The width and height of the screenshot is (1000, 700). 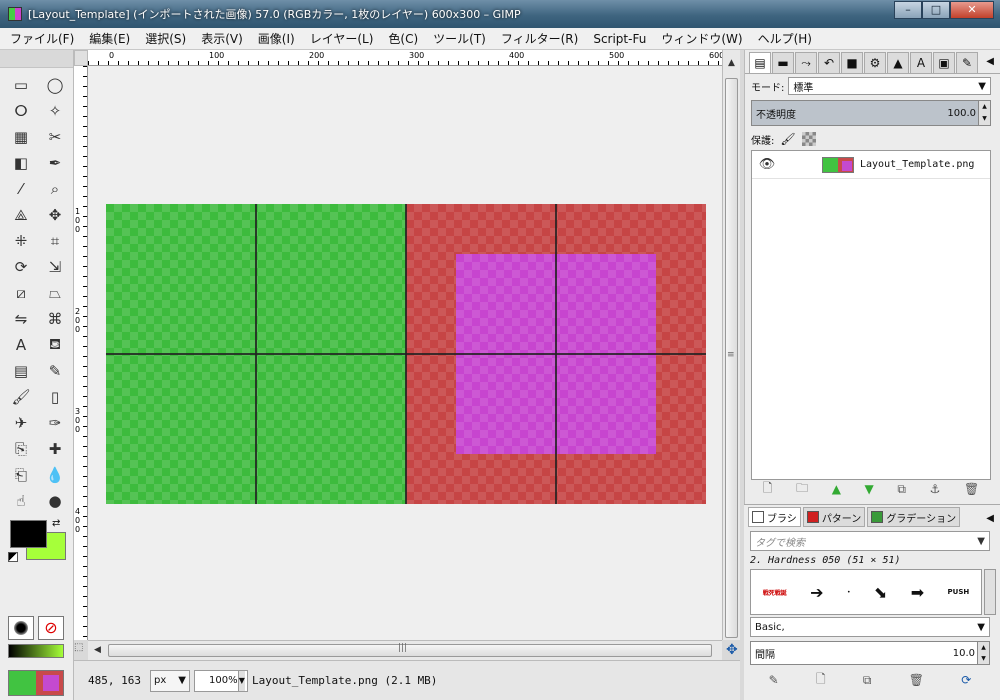 I want to click on color-picker-icon: ⁄, so click(x=21, y=189).